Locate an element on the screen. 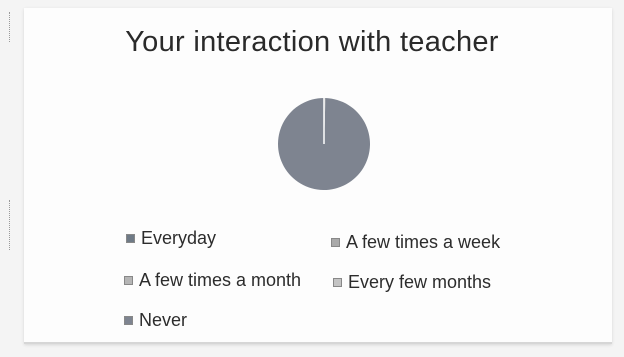  legend-item-few-times-week: A few times a week is located at coordinates (415, 242).